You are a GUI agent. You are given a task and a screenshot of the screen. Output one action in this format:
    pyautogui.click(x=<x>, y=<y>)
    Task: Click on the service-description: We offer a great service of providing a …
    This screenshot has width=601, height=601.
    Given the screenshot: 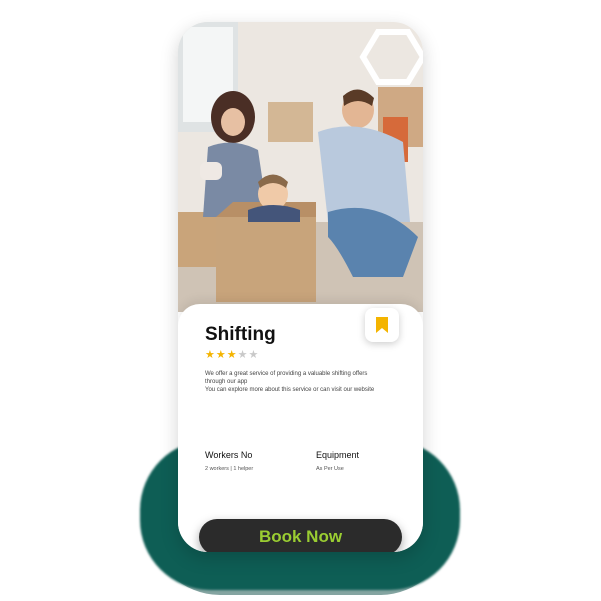 What is the action you would take?
    pyautogui.click(x=305, y=382)
    